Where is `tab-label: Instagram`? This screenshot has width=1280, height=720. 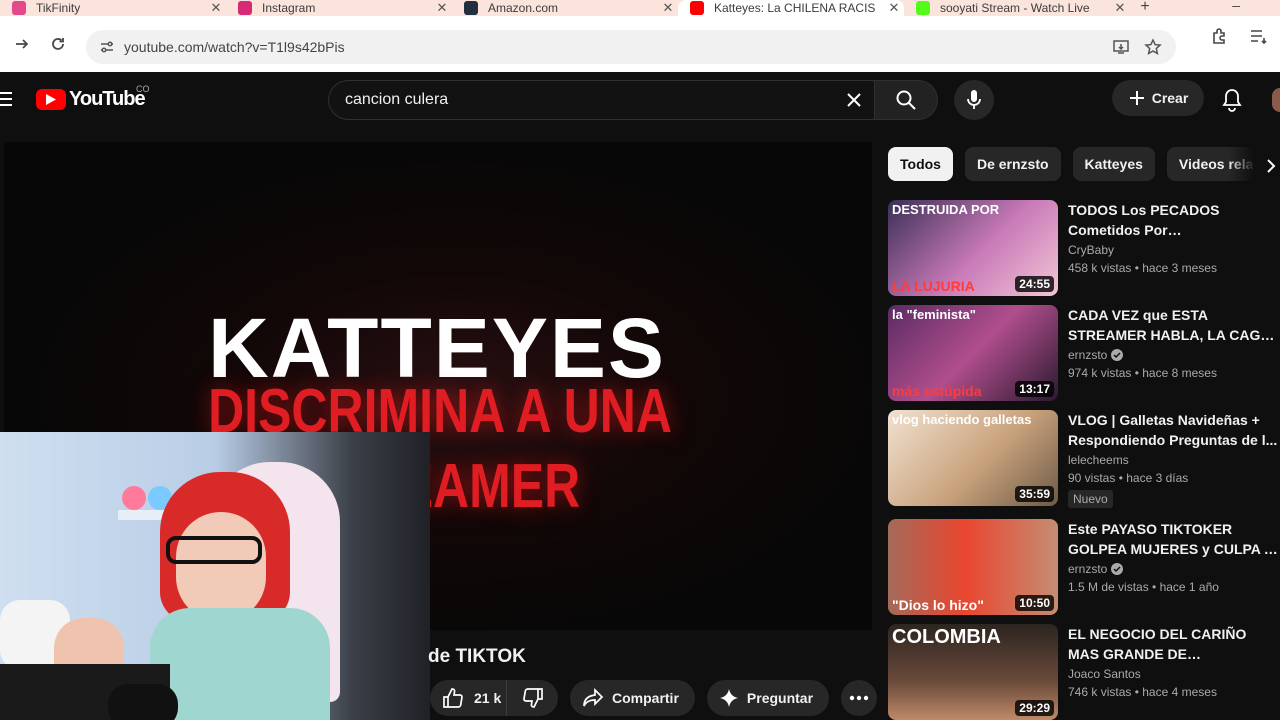 tab-label: Instagram is located at coordinates (289, 8).